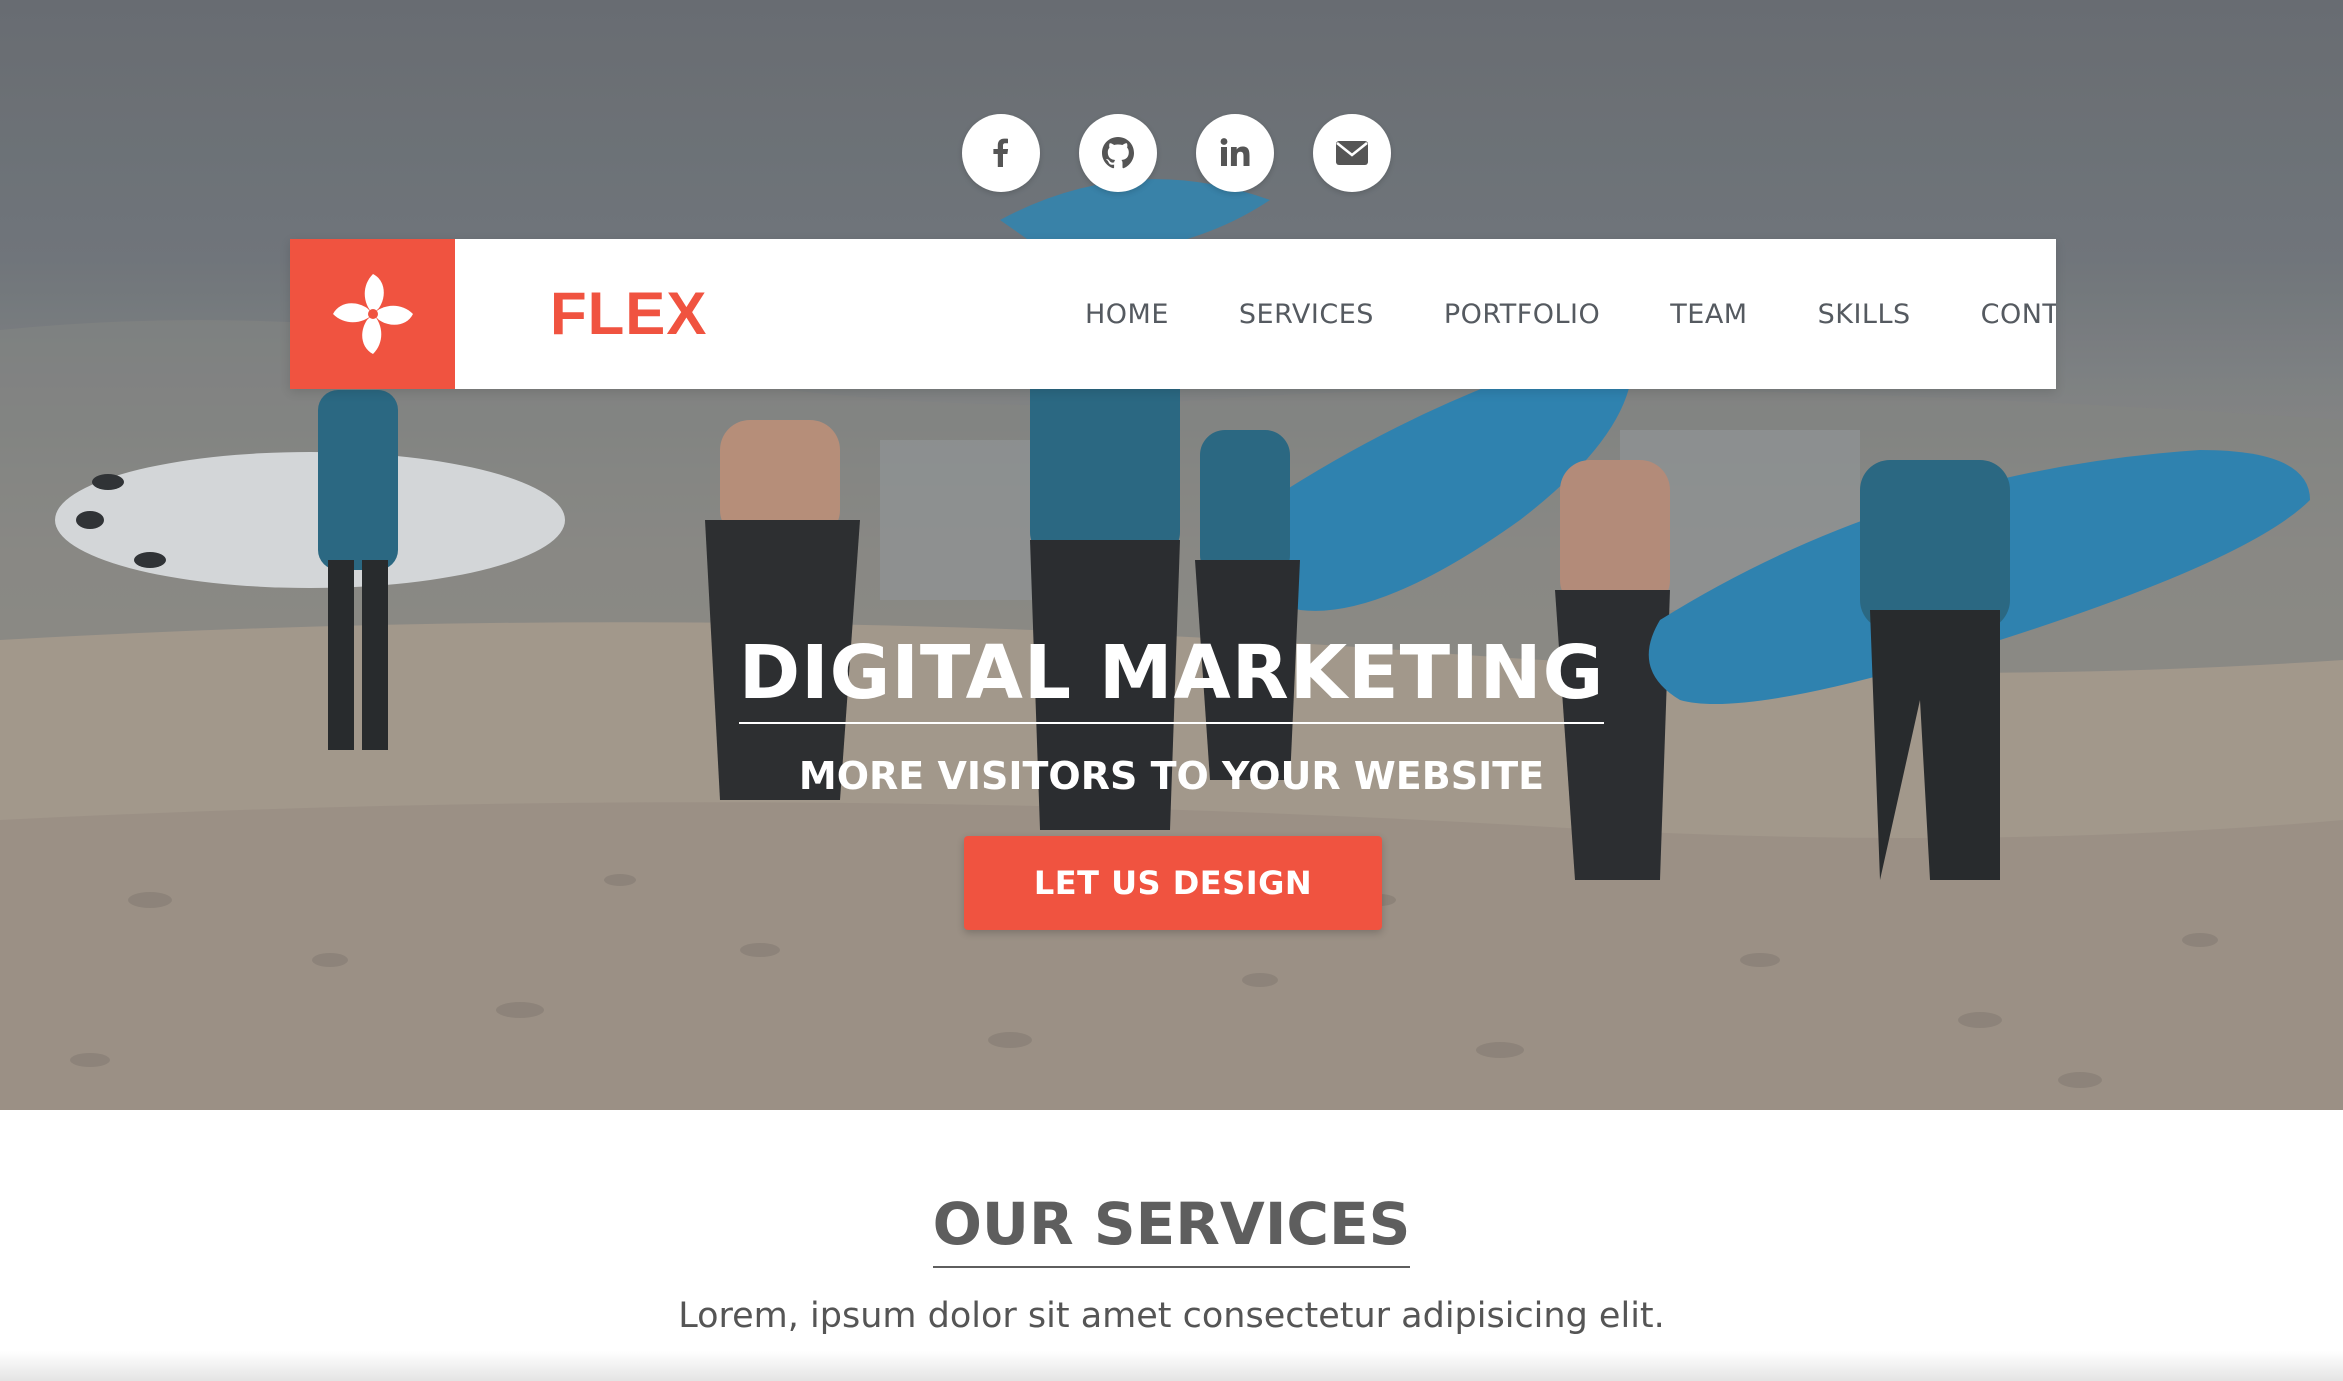 The width and height of the screenshot is (2343, 1381). I want to click on facebook-icon, so click(1001, 152).